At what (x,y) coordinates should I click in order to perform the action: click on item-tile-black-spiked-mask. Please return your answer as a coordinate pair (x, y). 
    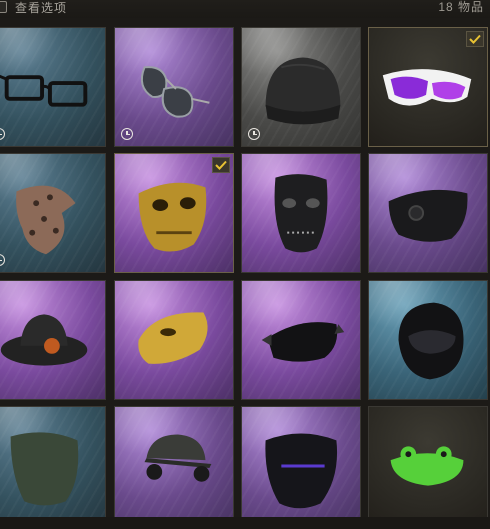
    Looking at the image, I should click on (301, 340).